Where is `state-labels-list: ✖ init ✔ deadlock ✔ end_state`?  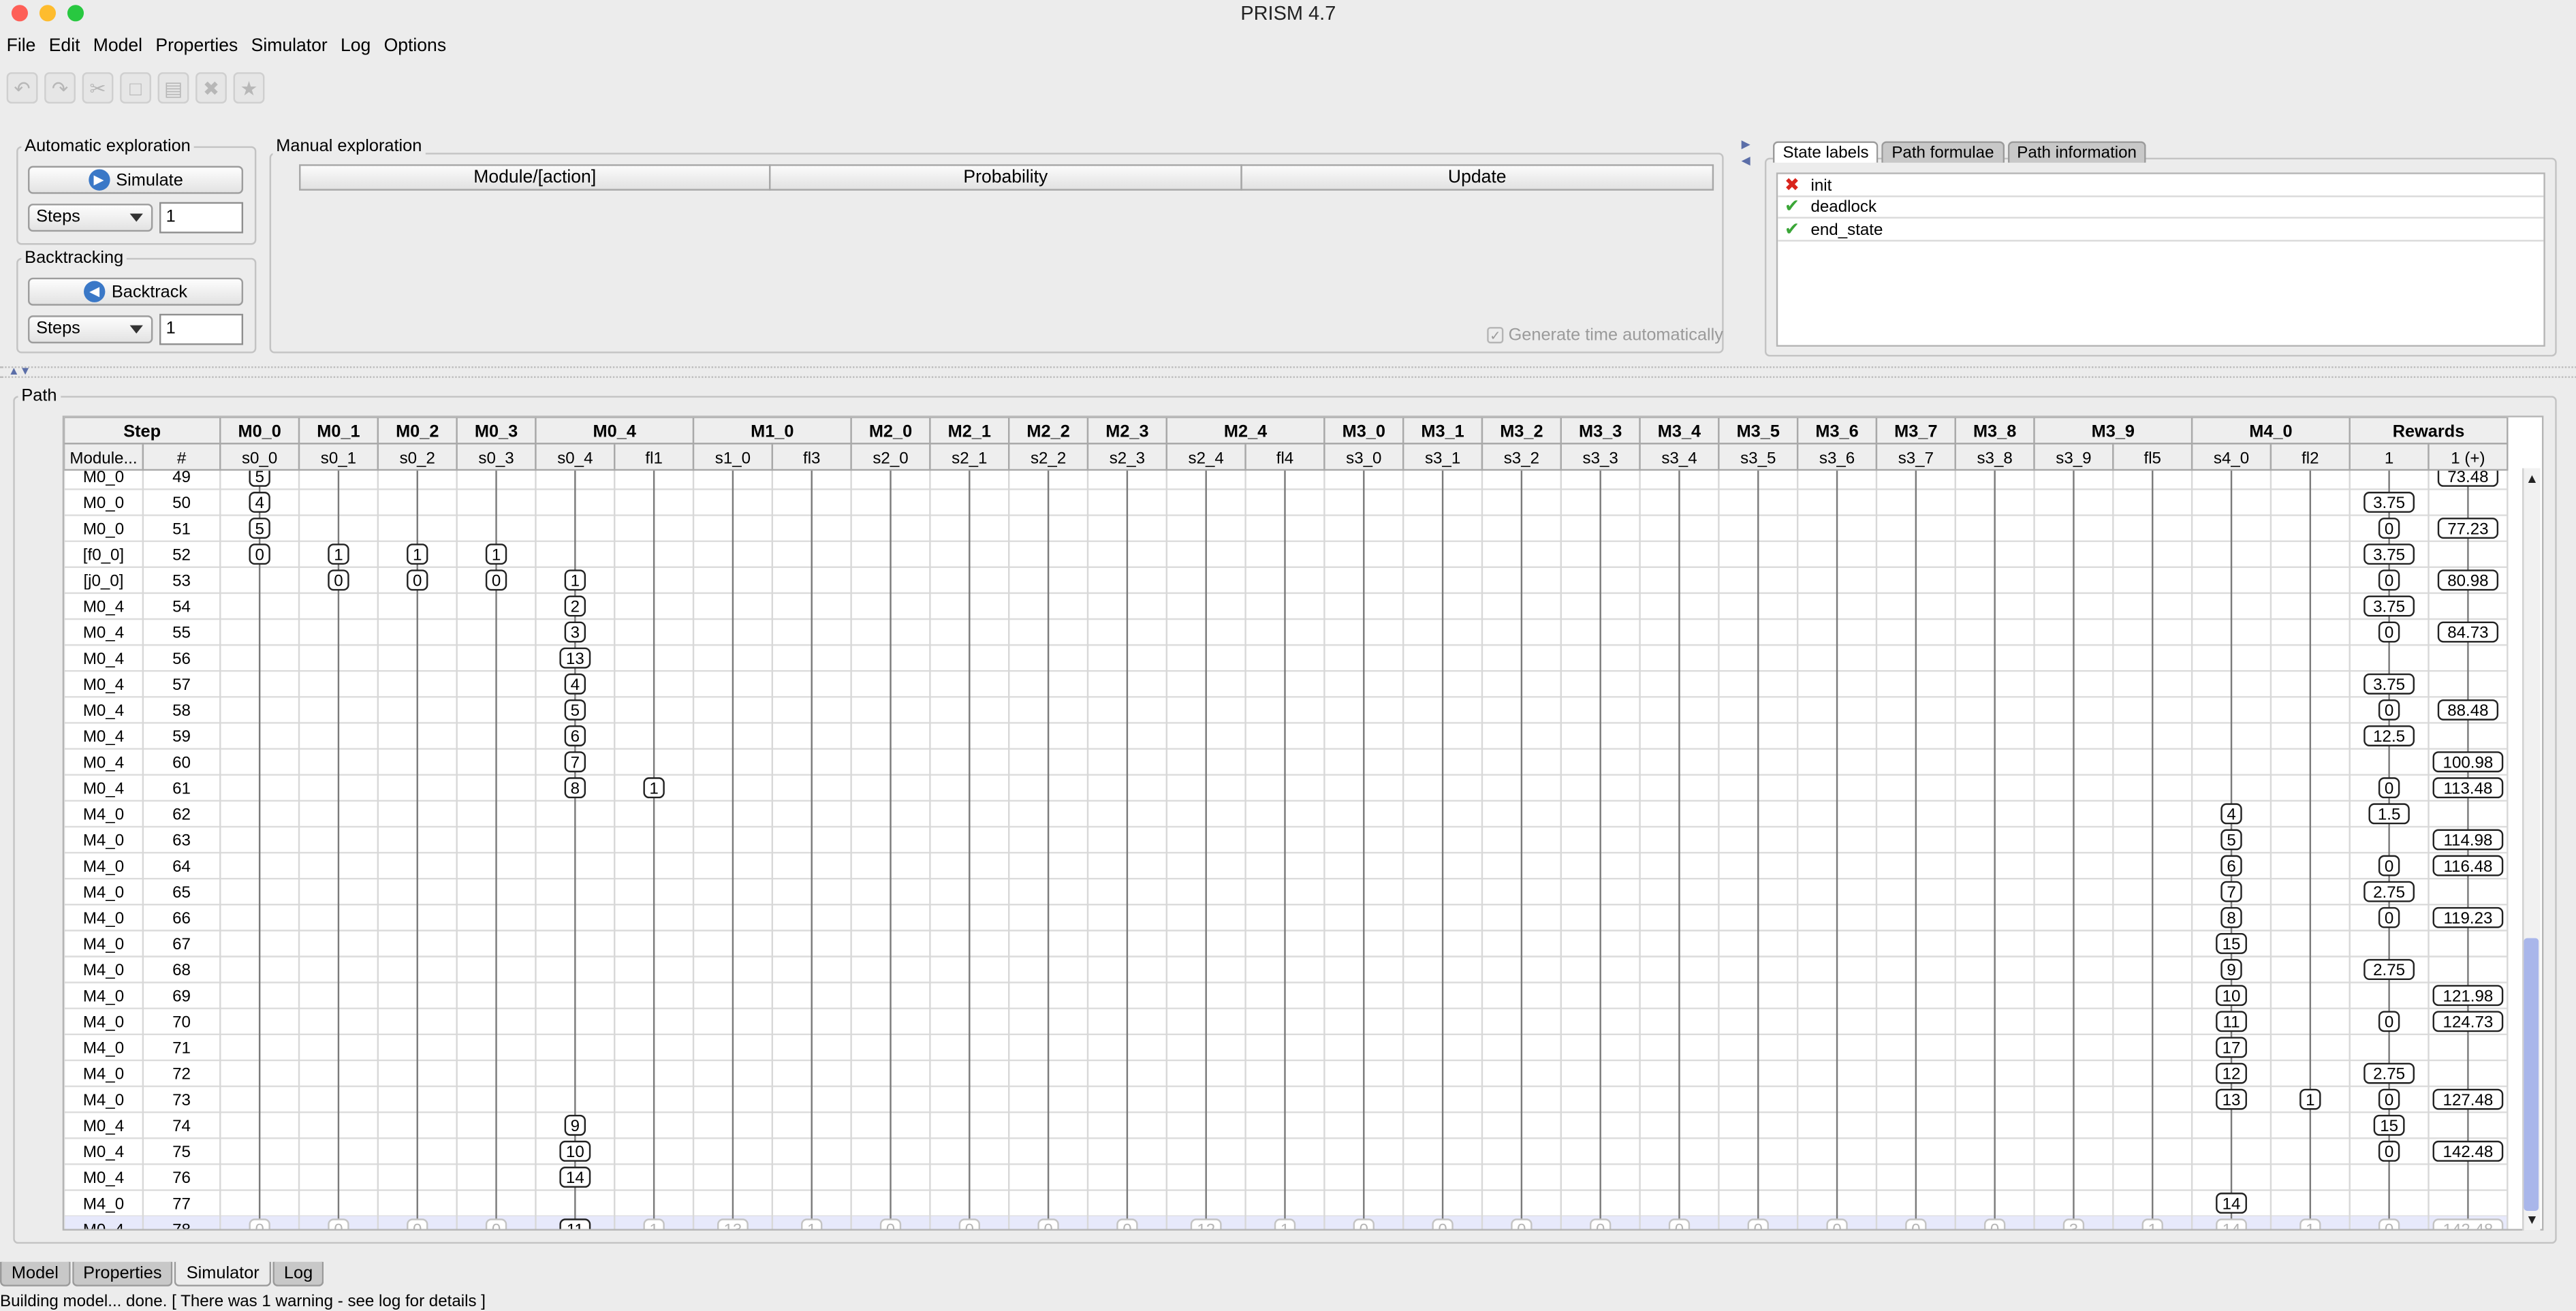 state-labels-list: ✖ init ✔ deadlock ✔ end_state is located at coordinates (2160, 259).